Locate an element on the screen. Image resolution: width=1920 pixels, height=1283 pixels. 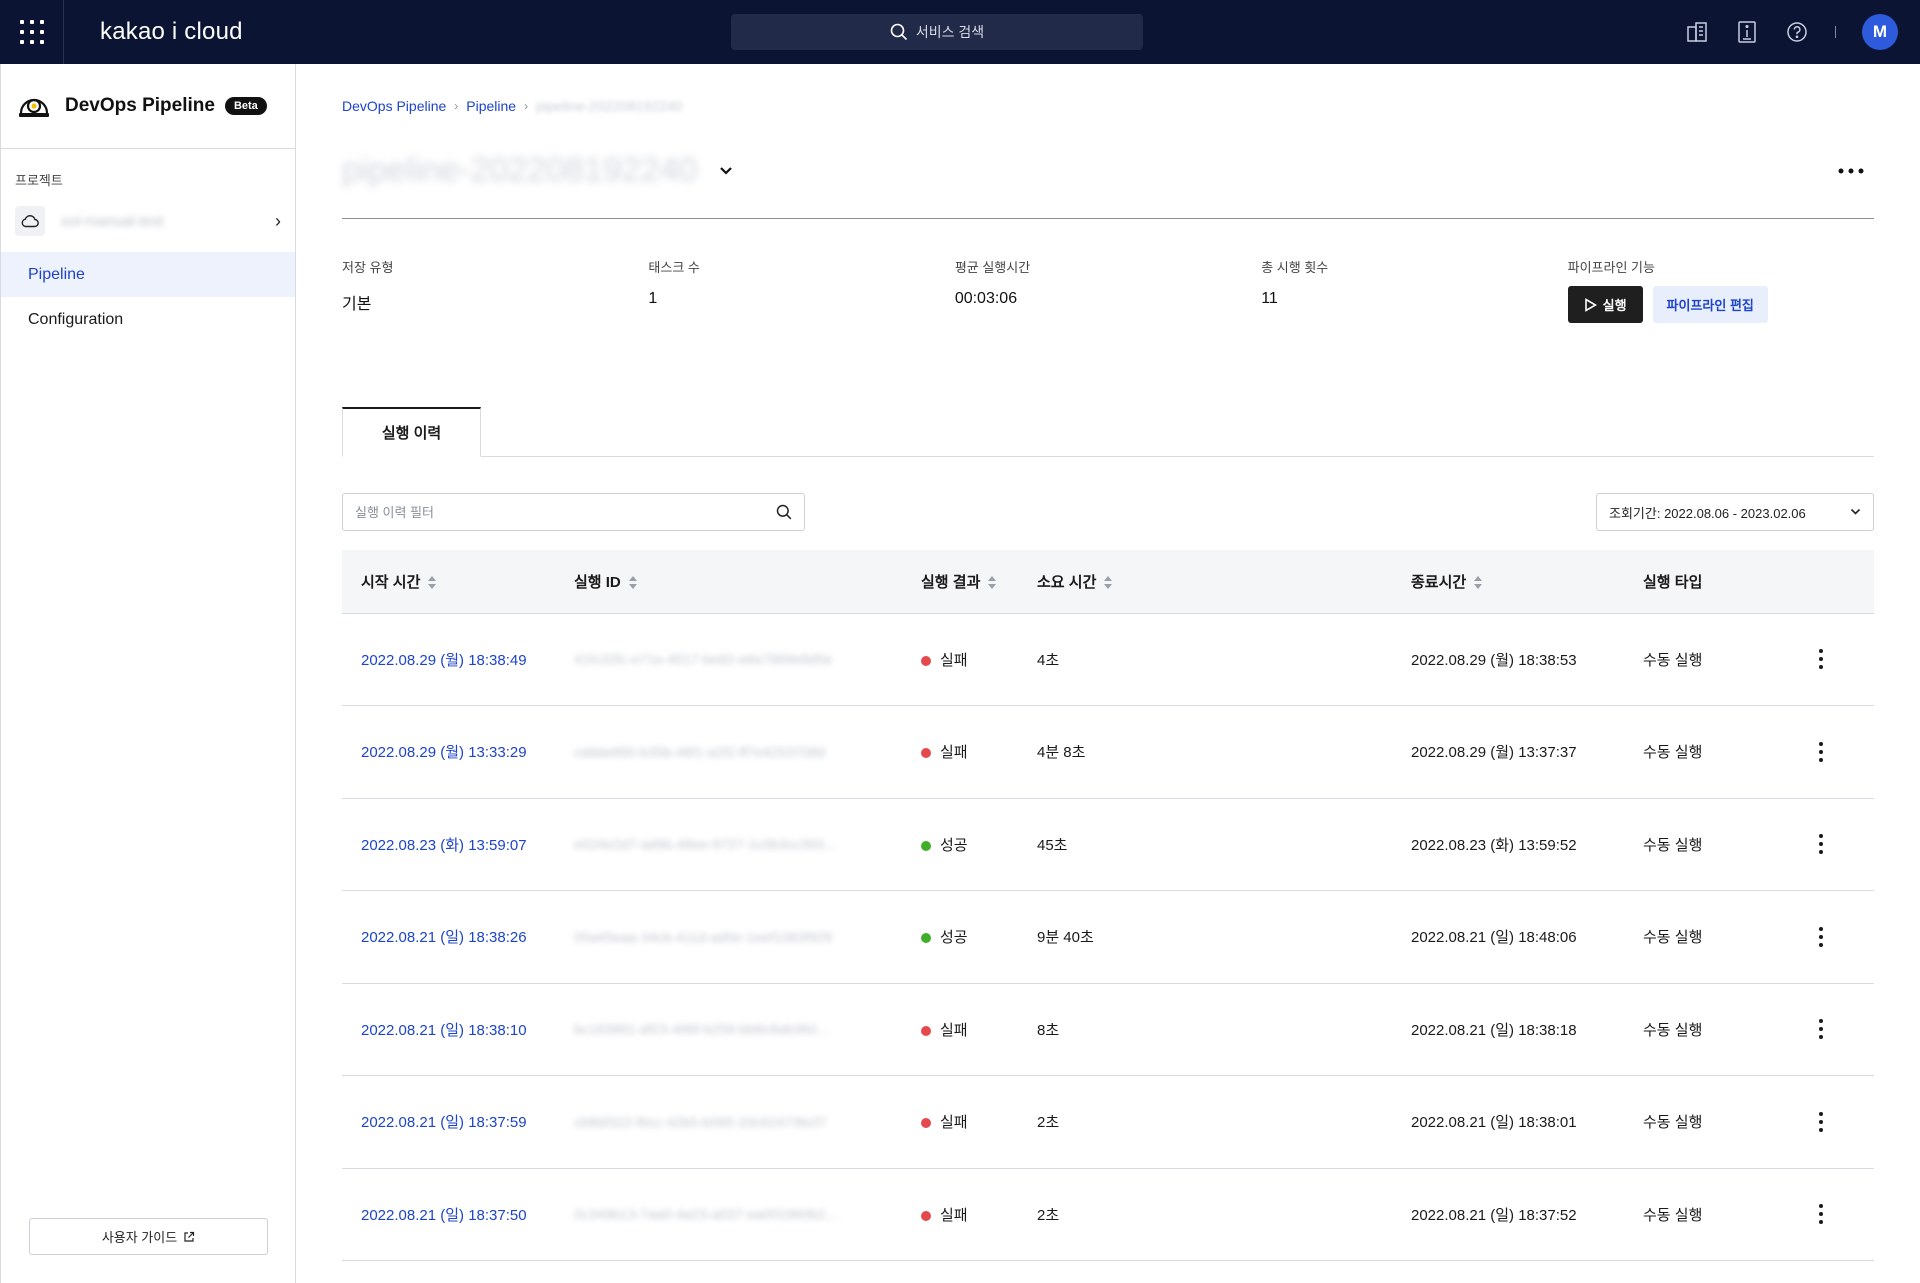
start-time-link: 2022.08.29 (월) 13:33:29 is located at coordinates (458, 752).